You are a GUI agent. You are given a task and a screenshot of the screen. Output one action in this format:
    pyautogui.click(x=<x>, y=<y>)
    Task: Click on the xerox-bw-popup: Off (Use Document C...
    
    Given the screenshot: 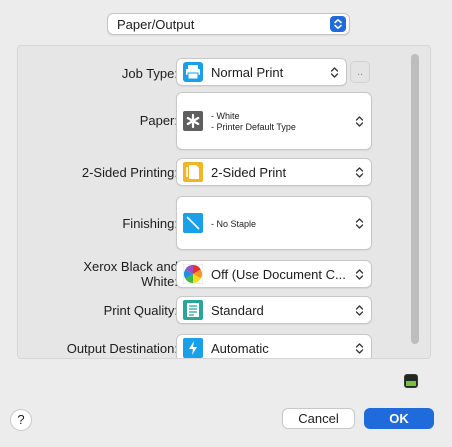 What is the action you would take?
    pyautogui.click(x=274, y=274)
    